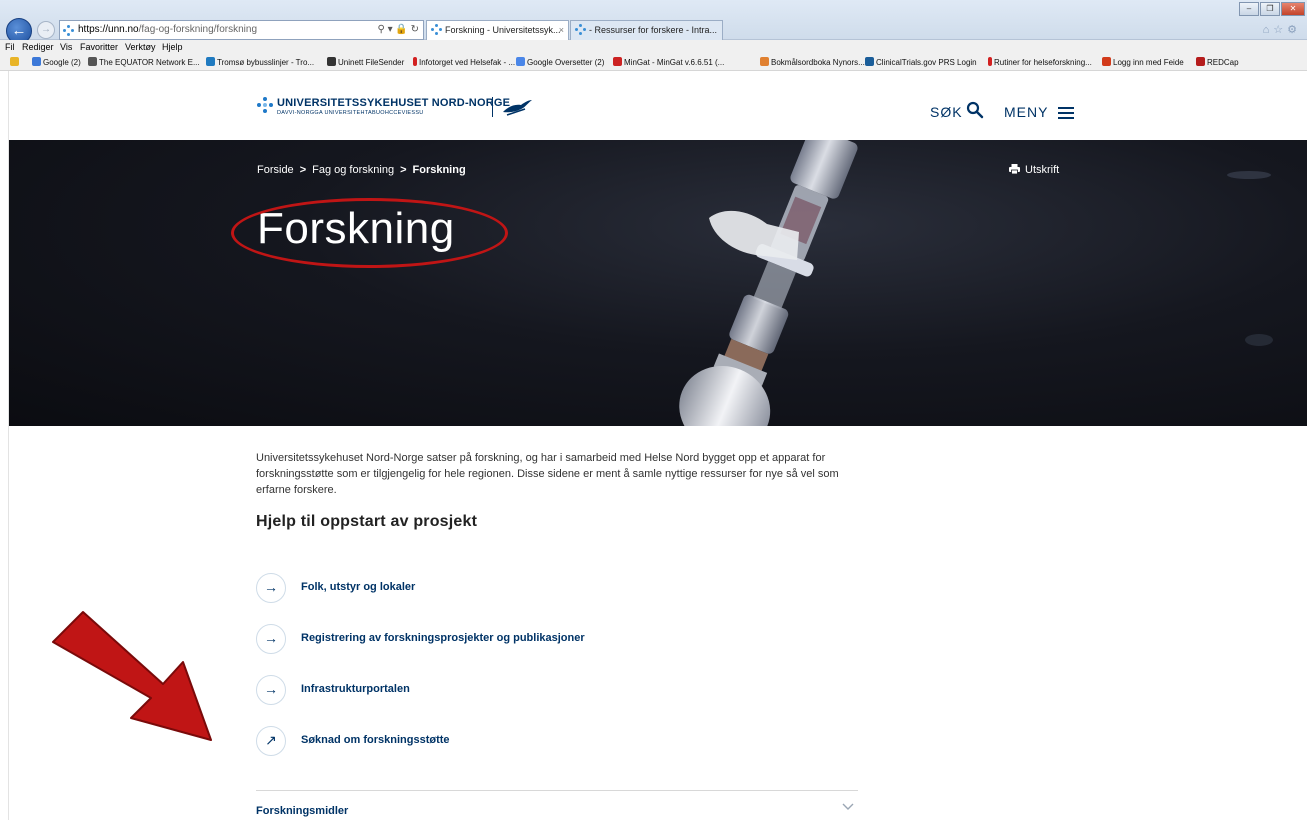 The width and height of the screenshot is (1307, 820). What do you see at coordinates (560, 62) in the screenshot?
I see `fav-google-translate: Google Oversetter (2)` at bounding box center [560, 62].